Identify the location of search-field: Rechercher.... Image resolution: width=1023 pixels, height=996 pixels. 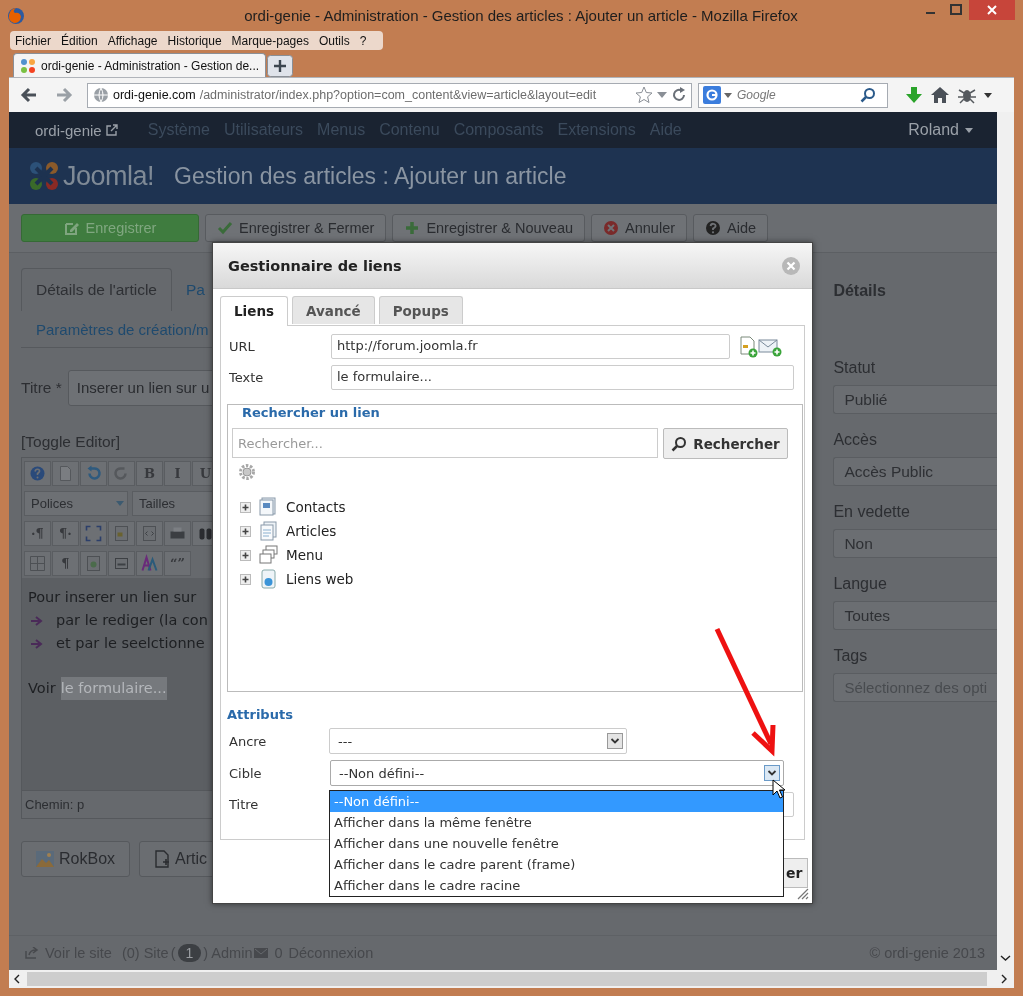
(445, 443).